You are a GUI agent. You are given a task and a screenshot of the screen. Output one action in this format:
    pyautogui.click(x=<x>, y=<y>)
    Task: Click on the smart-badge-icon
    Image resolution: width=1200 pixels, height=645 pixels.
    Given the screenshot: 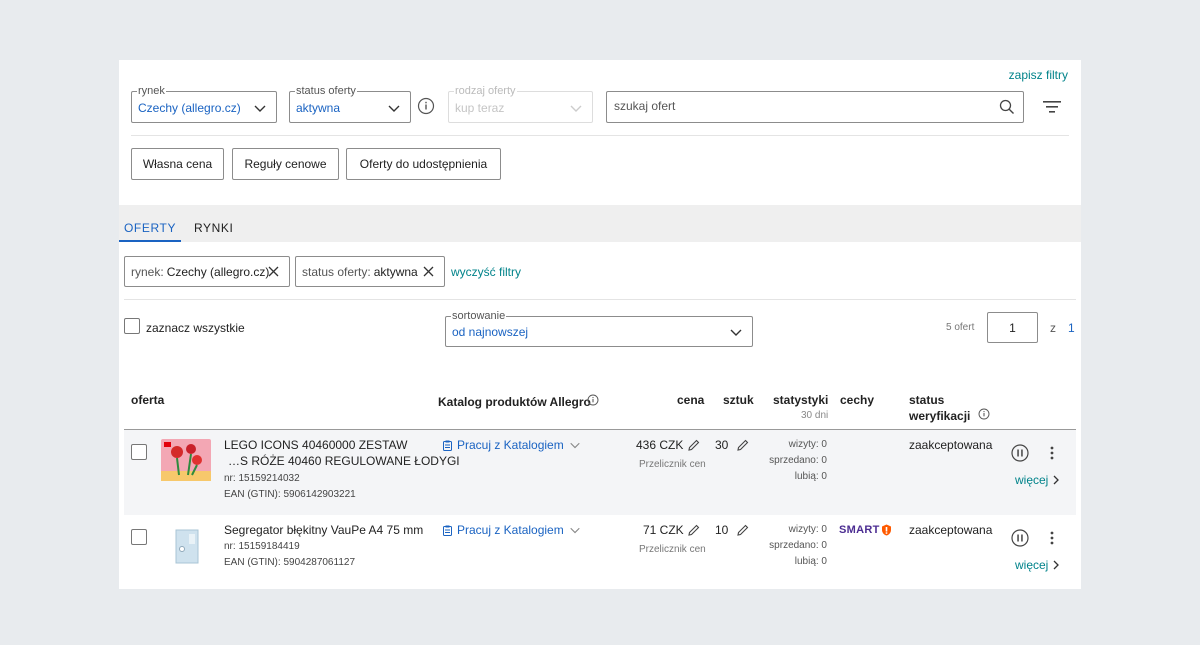 What is the action you would take?
    pyautogui.click(x=886, y=530)
    